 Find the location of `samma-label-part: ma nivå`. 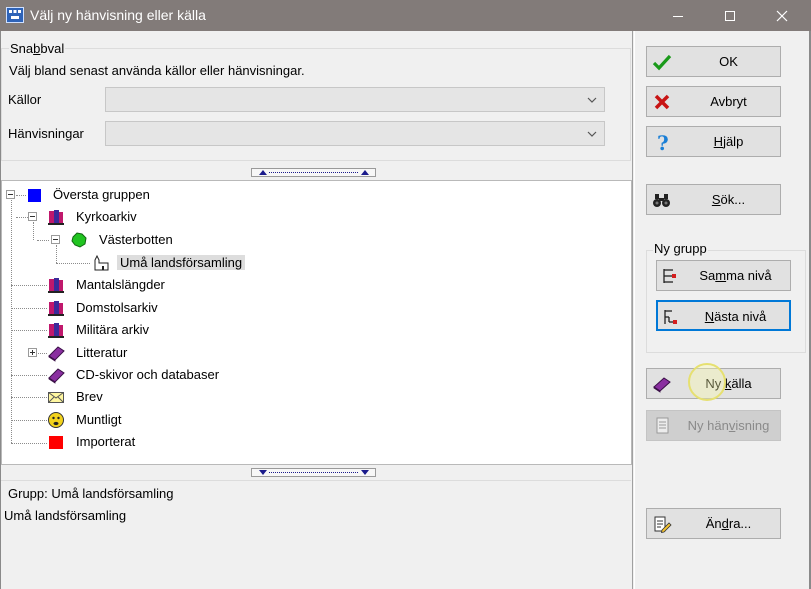

samma-label-part: ma nivå is located at coordinates (749, 275).